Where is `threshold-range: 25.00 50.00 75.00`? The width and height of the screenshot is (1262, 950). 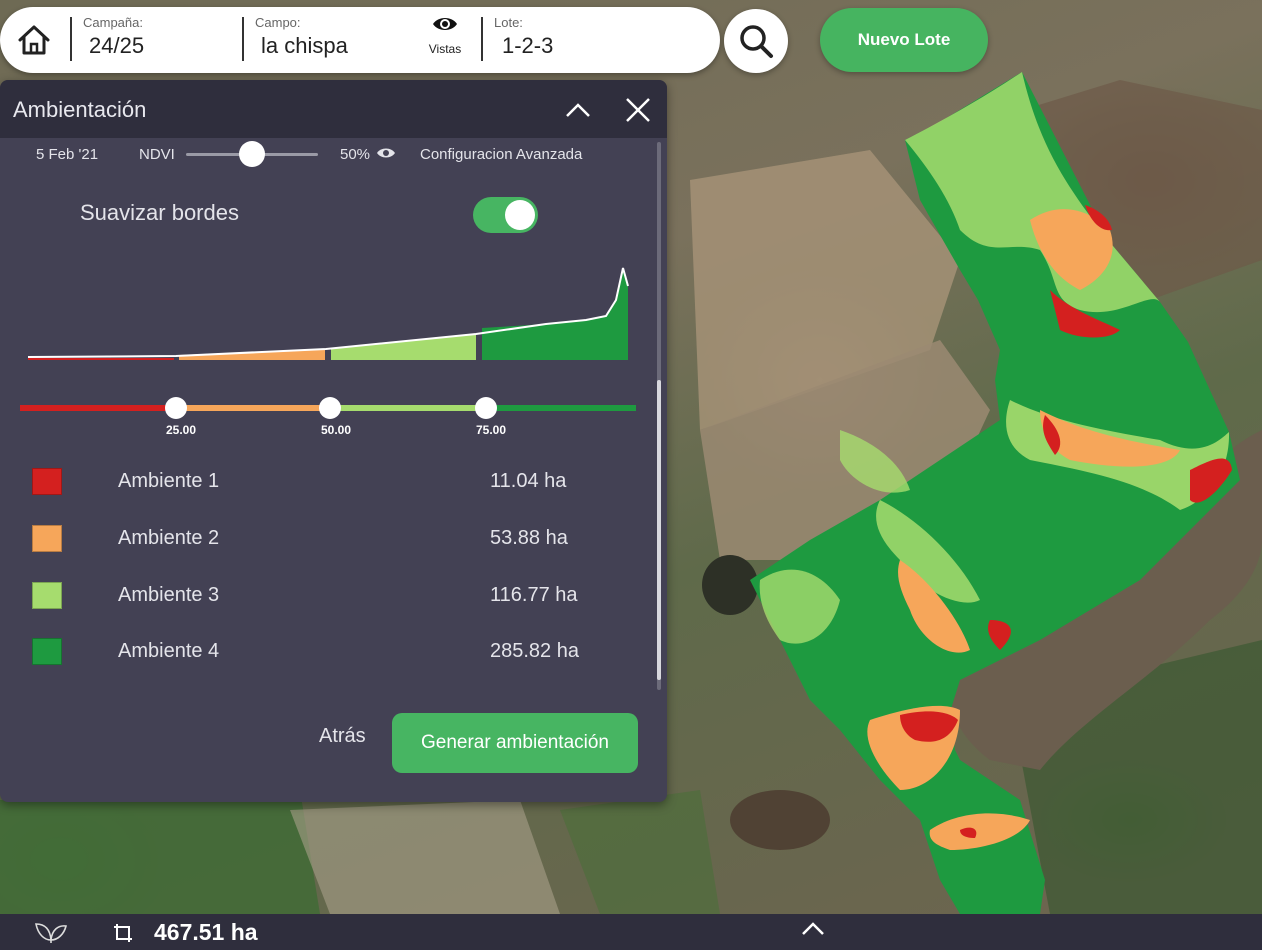
threshold-range: 25.00 50.00 75.00 is located at coordinates (328, 417).